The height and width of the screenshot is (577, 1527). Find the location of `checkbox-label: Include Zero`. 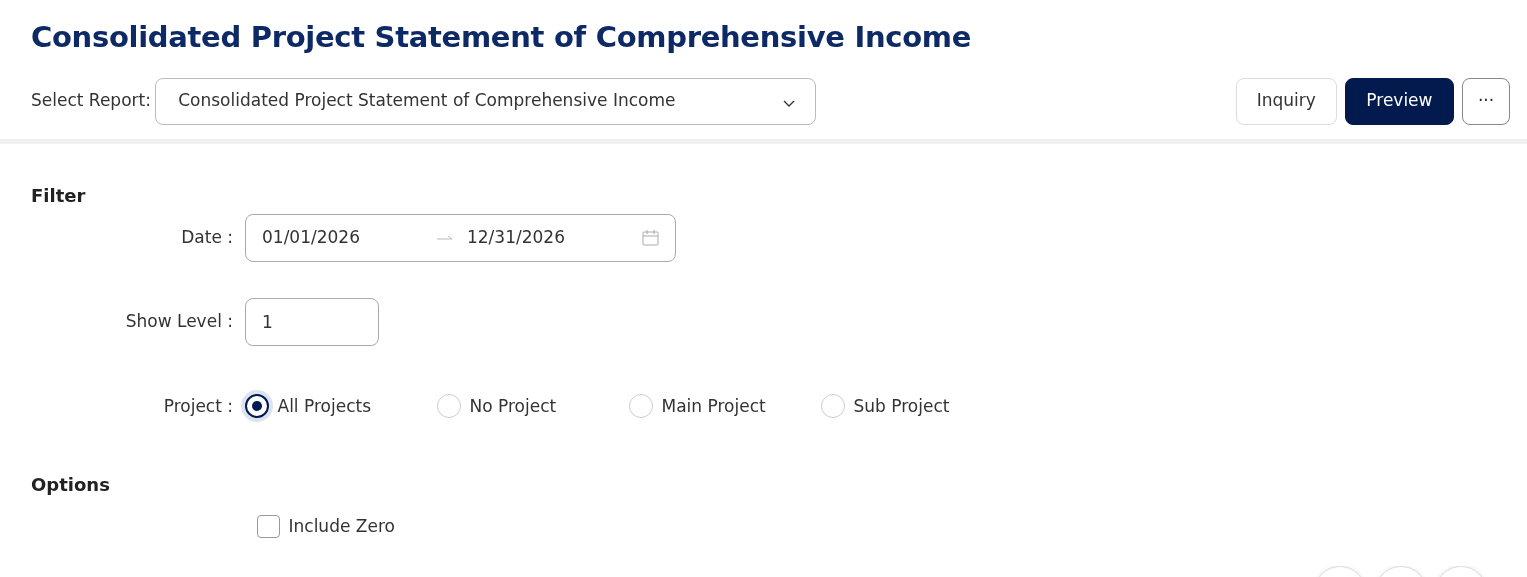

checkbox-label: Include Zero is located at coordinates (341, 527).